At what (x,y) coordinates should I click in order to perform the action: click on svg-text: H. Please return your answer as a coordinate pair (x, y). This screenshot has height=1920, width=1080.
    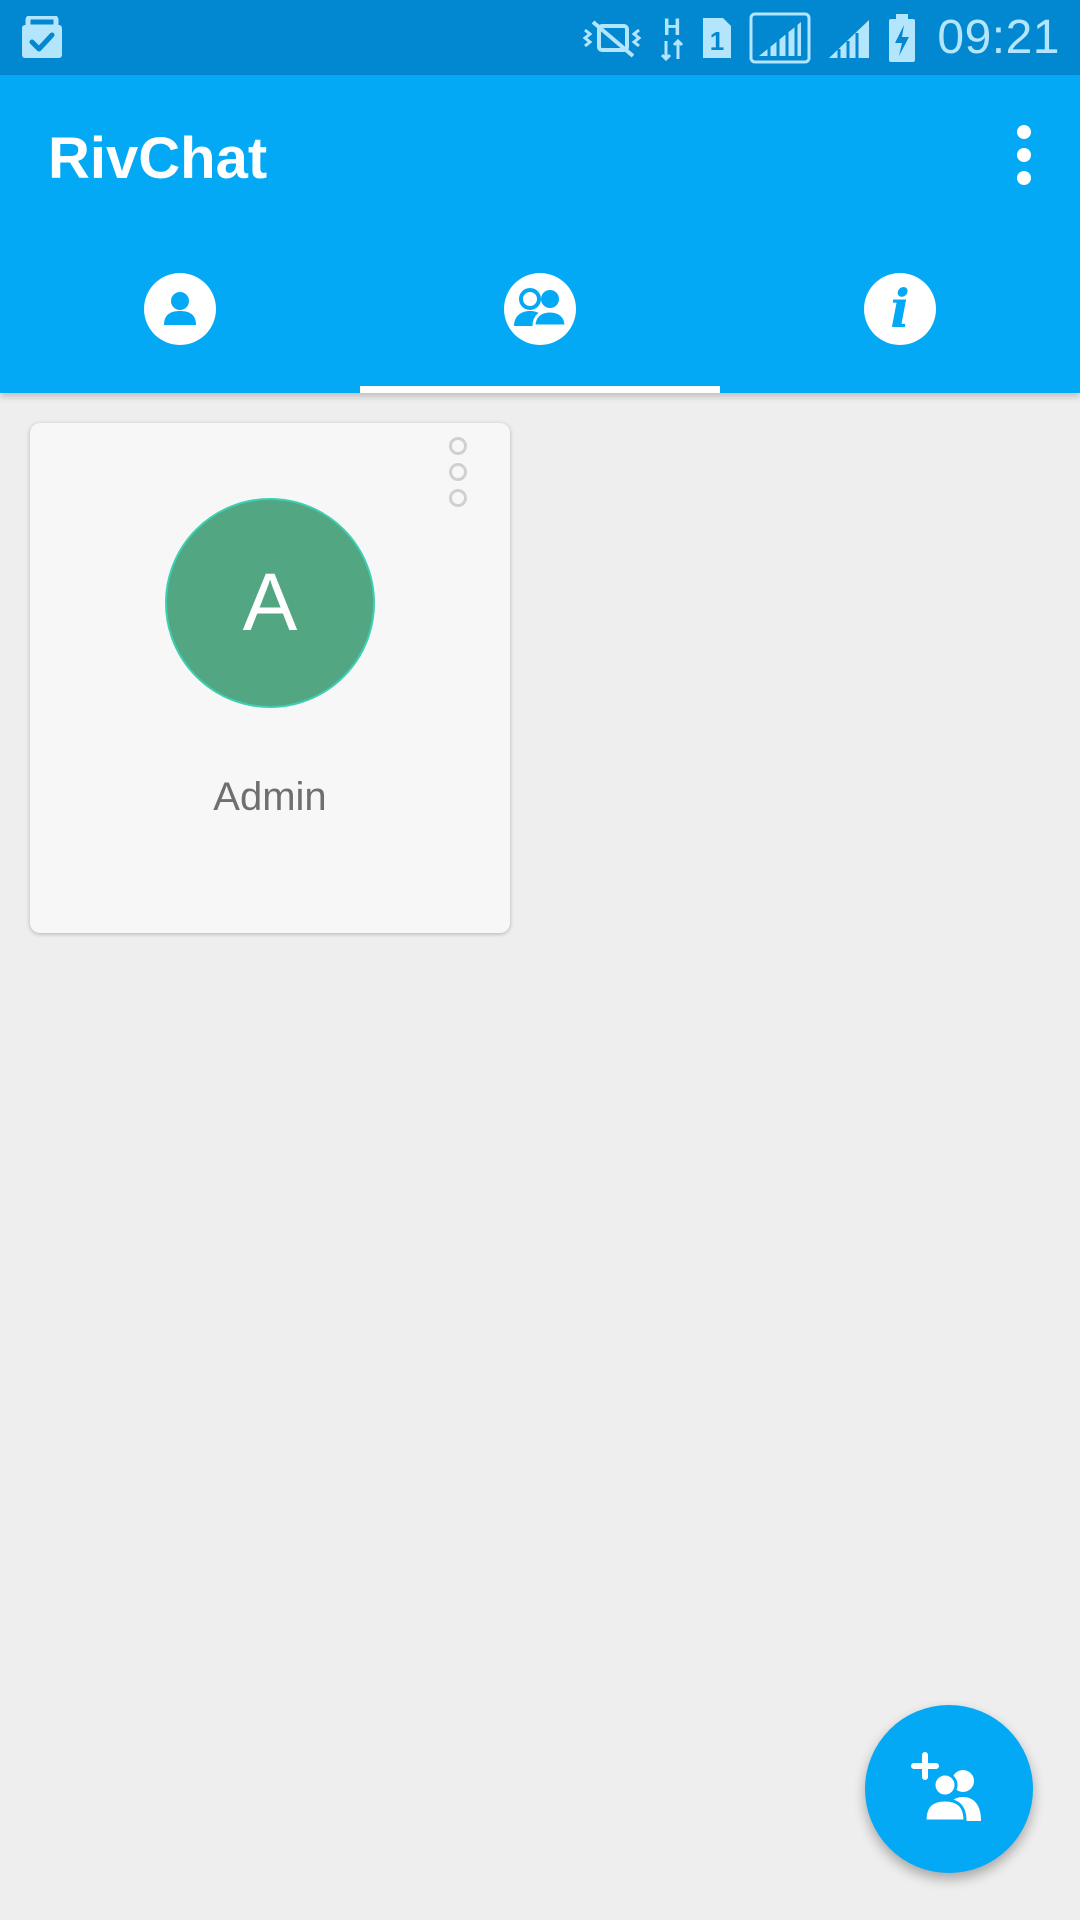
    Looking at the image, I should click on (672, 27).